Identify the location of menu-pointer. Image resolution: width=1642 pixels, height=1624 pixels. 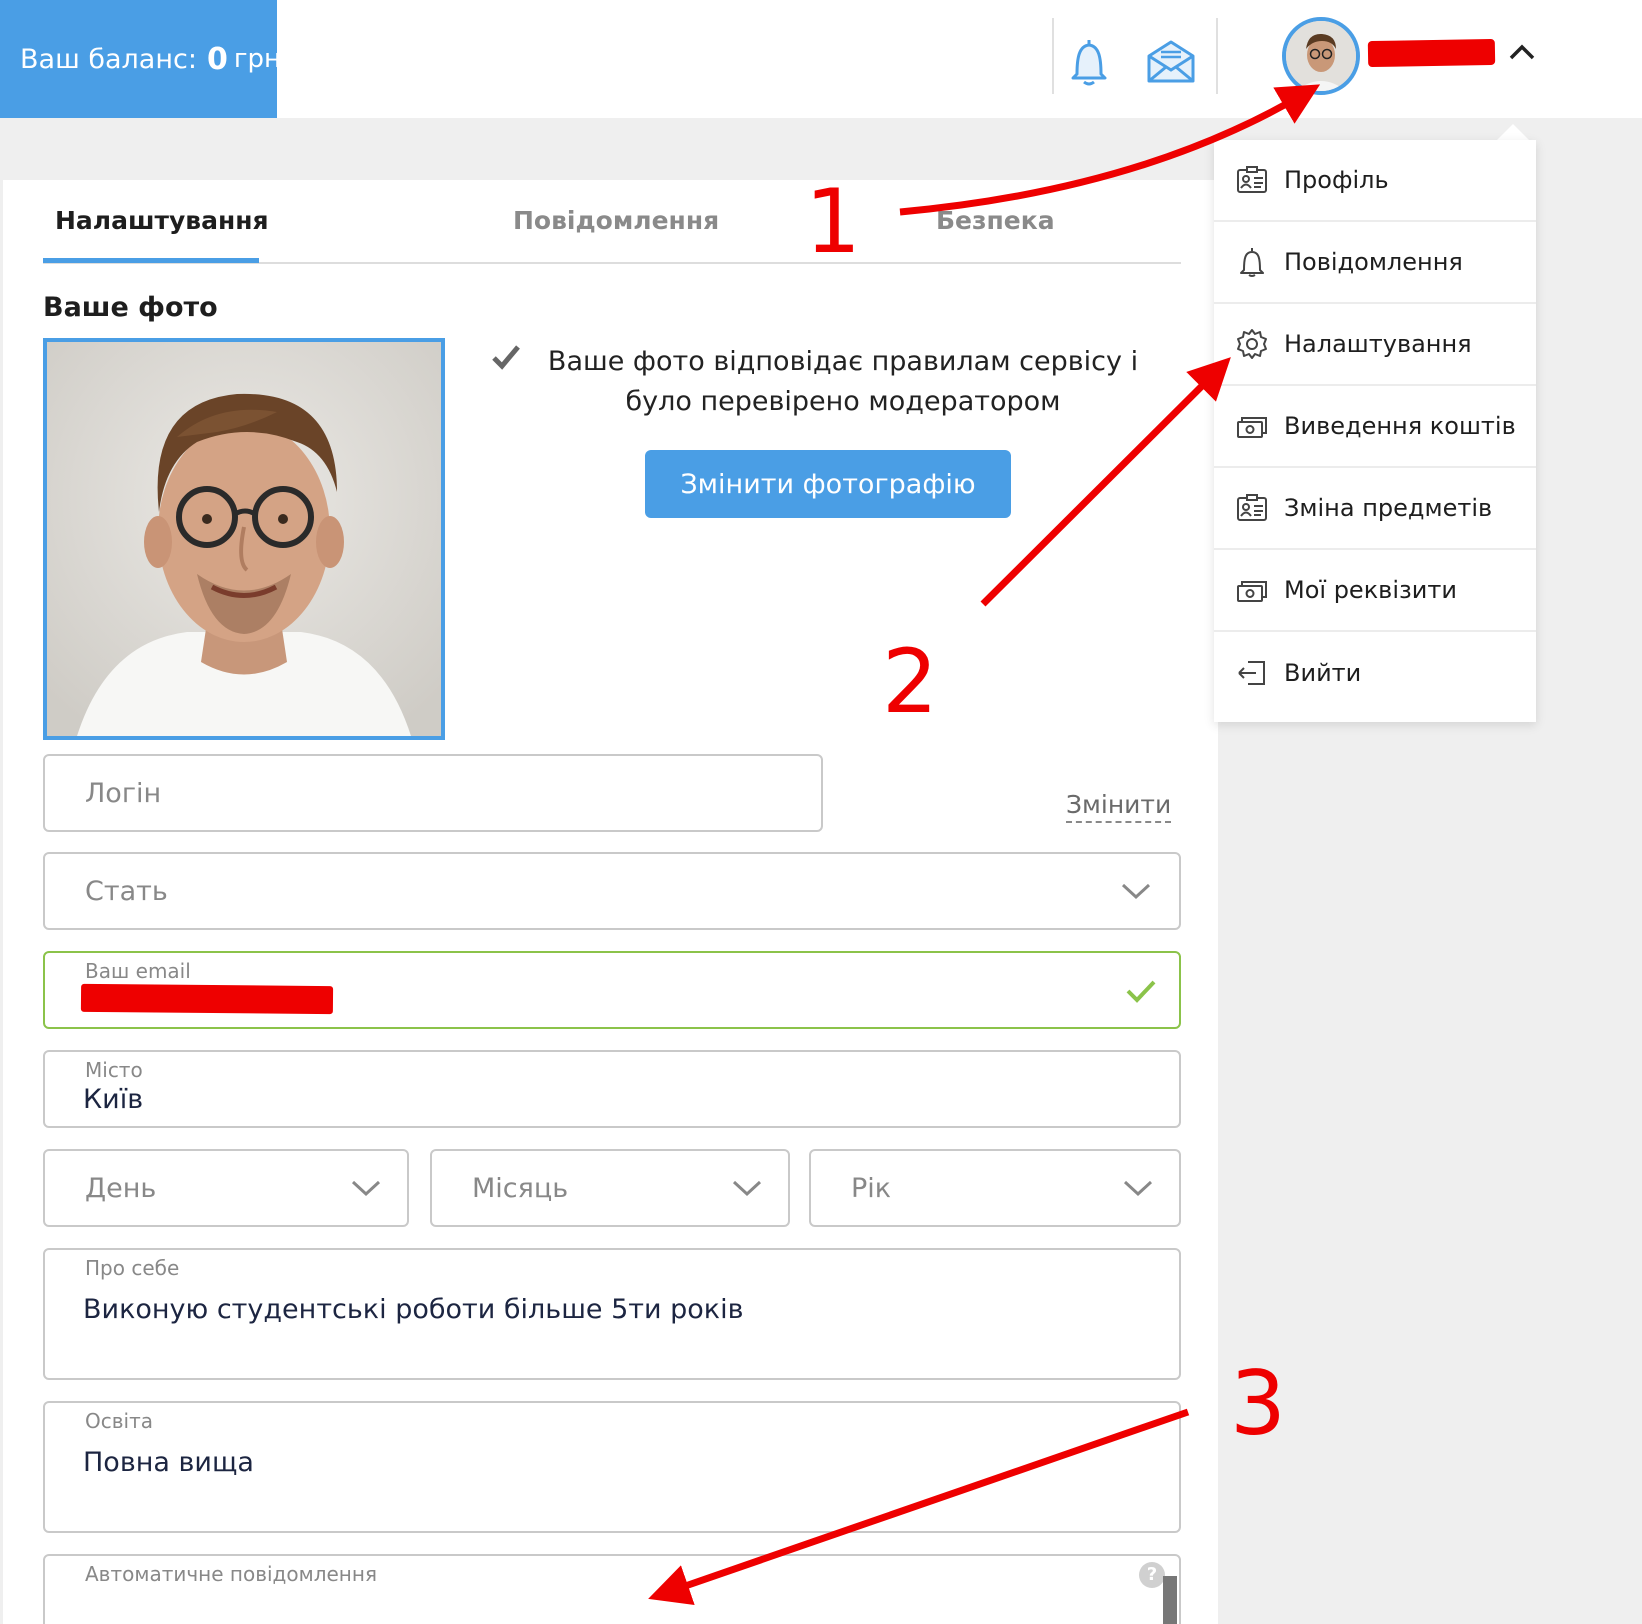
(1513, 132).